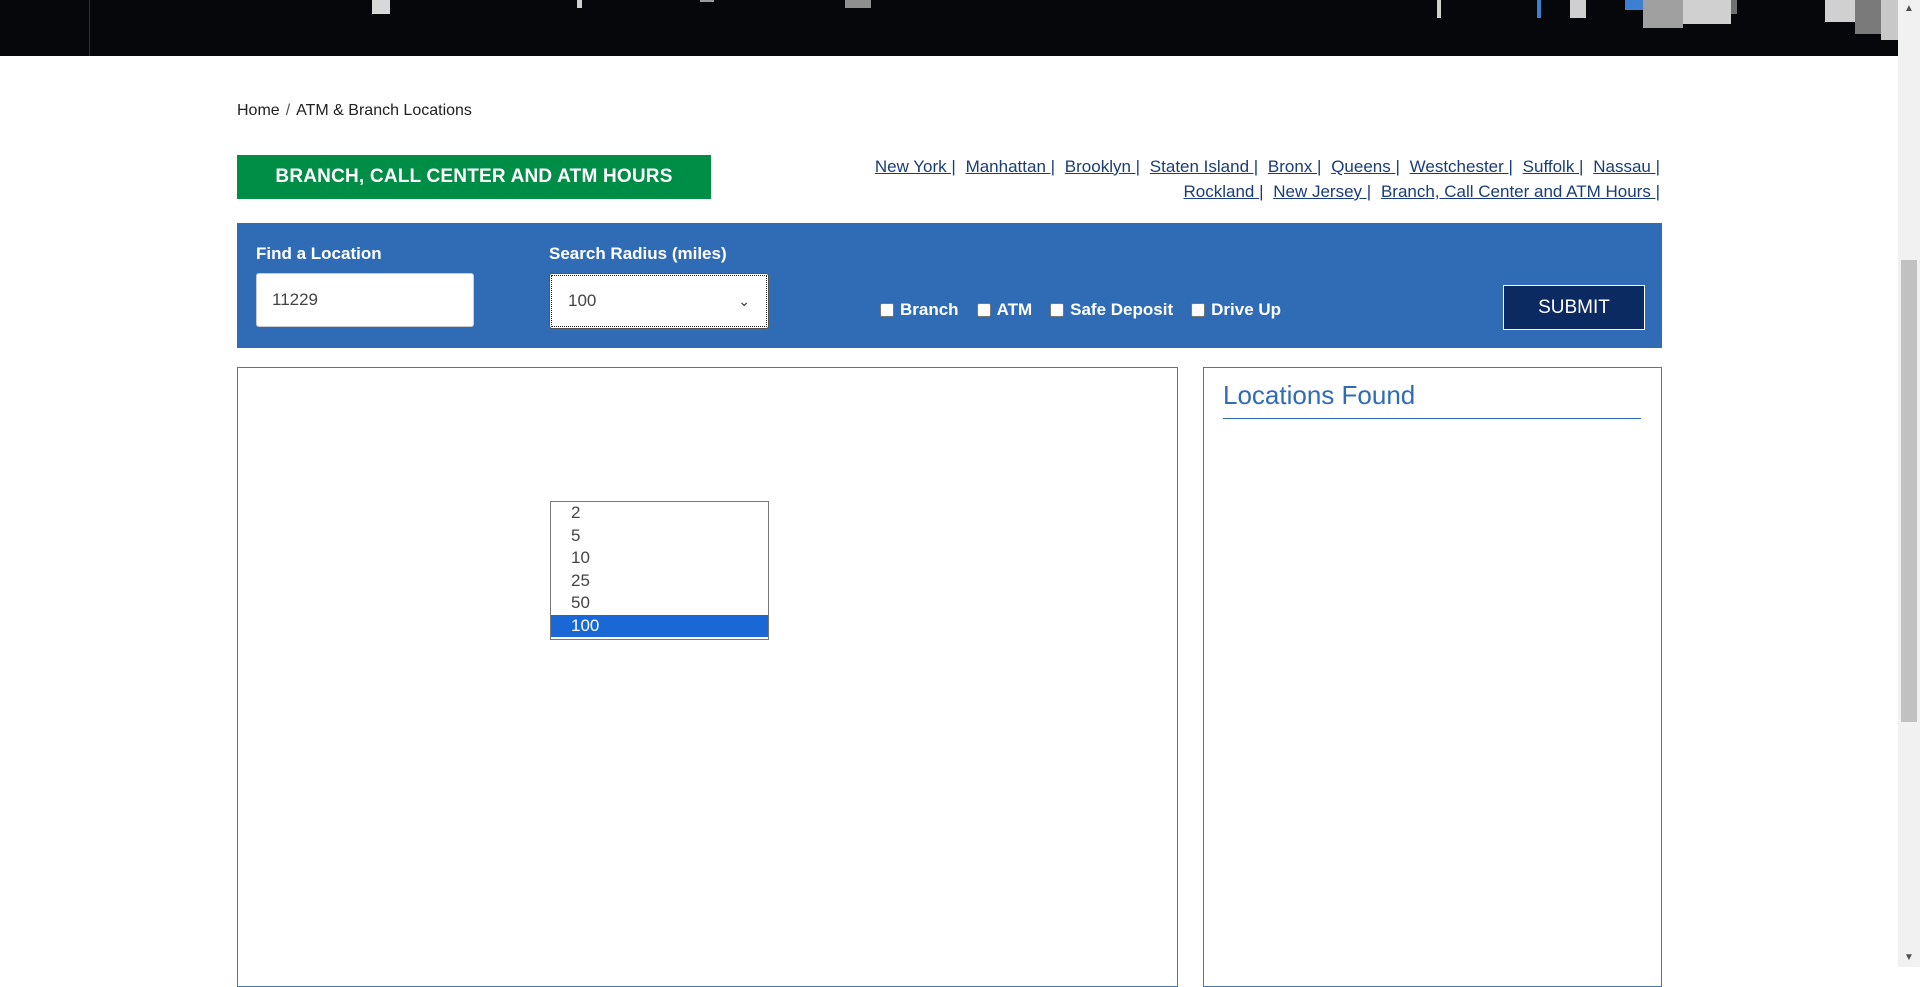  What do you see at coordinates (659, 625) in the screenshot?
I see `radius-option-selected: 100` at bounding box center [659, 625].